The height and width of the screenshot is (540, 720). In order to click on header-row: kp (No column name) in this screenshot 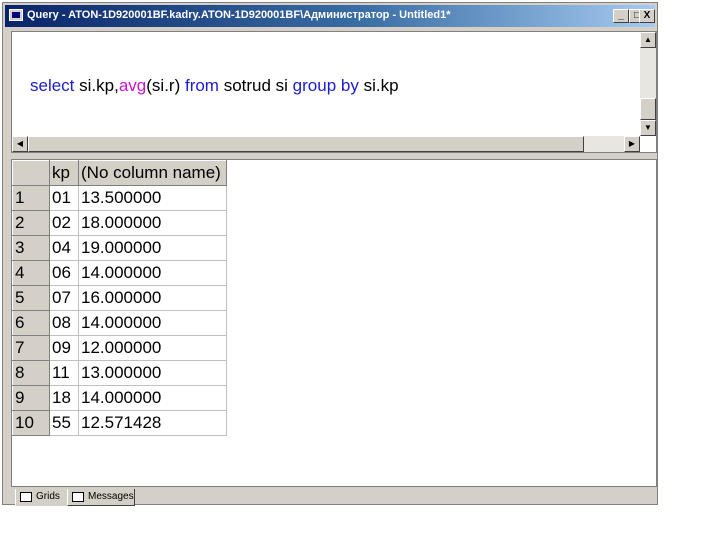, I will do `click(119, 173)`.